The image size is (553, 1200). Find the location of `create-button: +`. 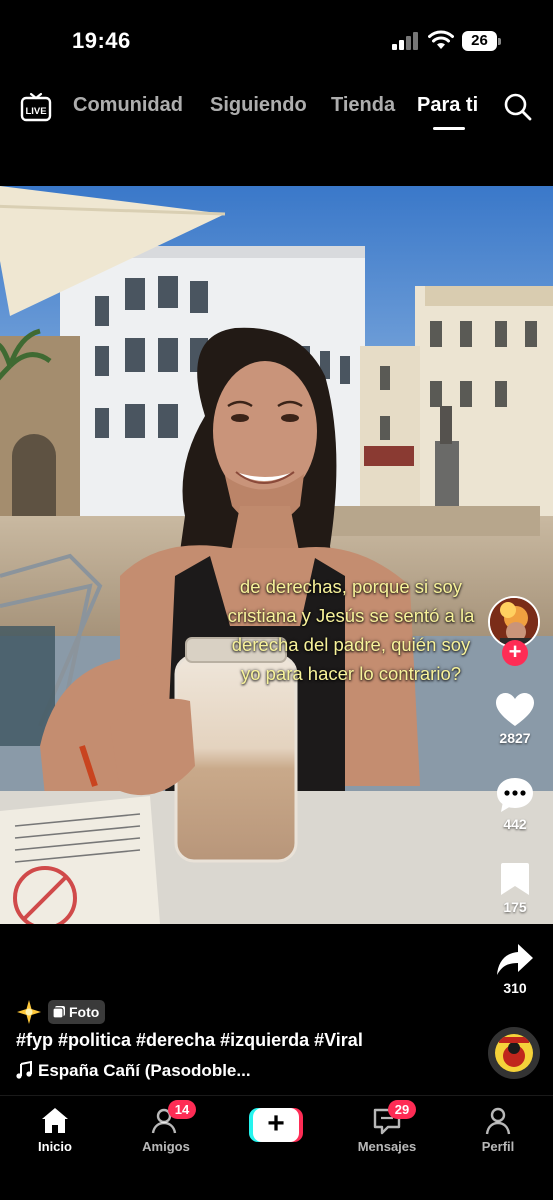

create-button: + is located at coordinates (276, 1125).